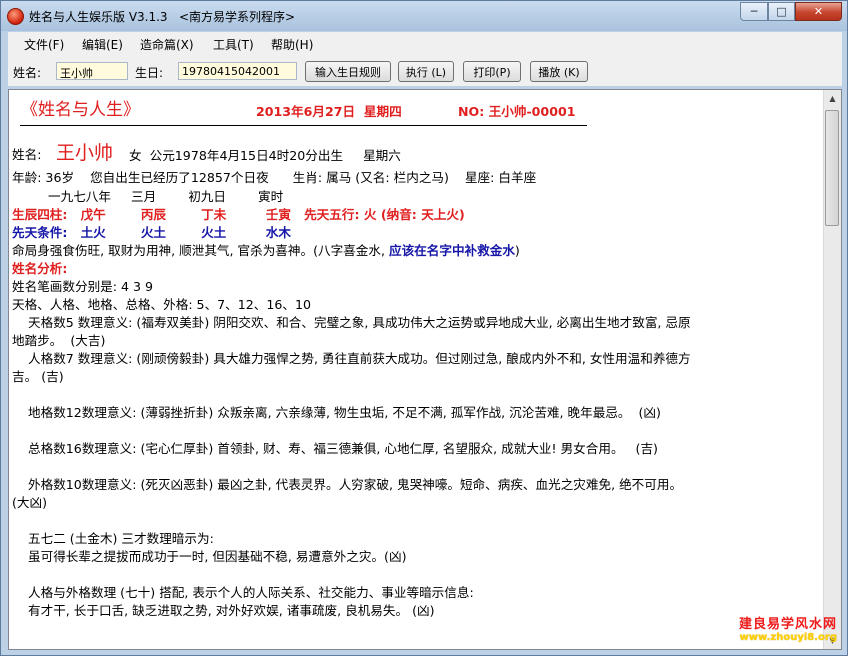 This screenshot has width=848, height=656. I want to click on watermark: 建良易学风水网 www.zhouyi8.org, so click(788, 628).